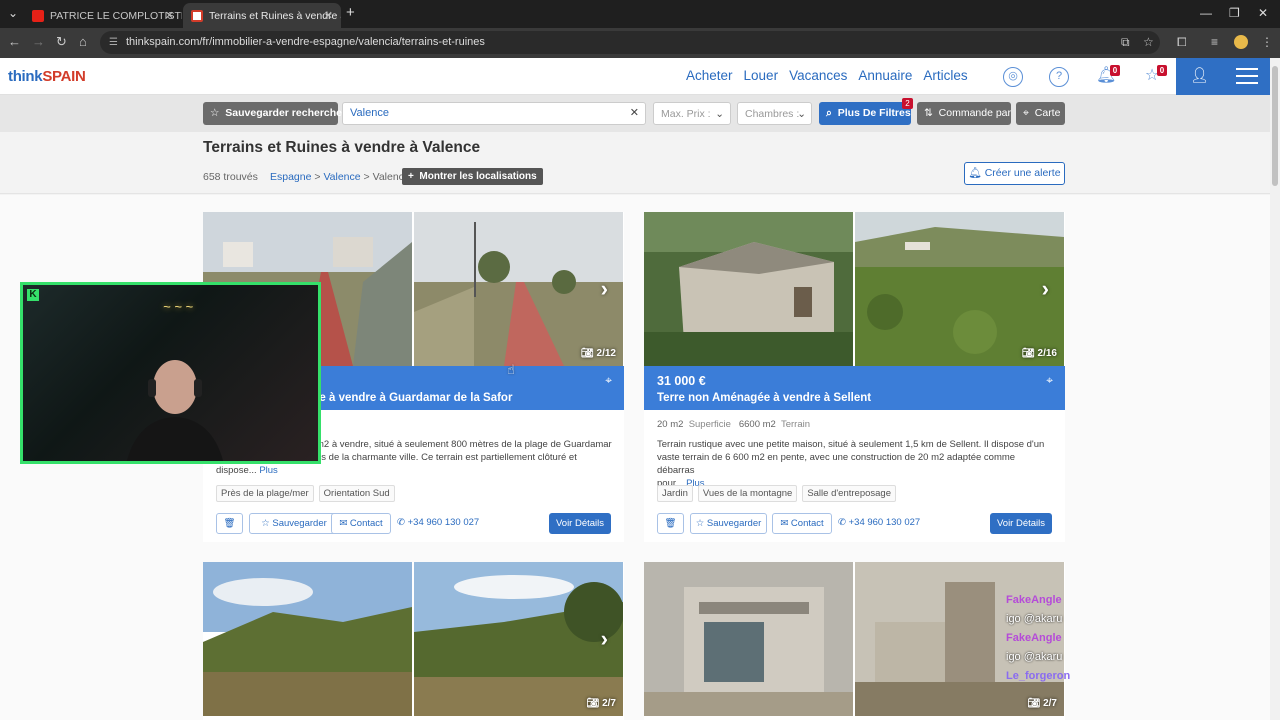 This screenshot has width=1280, height=720. Describe the element at coordinates (103, 15) in the screenshot. I see `browser-tab-youtube: PATRICE LE COMPLOTISTE, 73 A ✕` at that location.